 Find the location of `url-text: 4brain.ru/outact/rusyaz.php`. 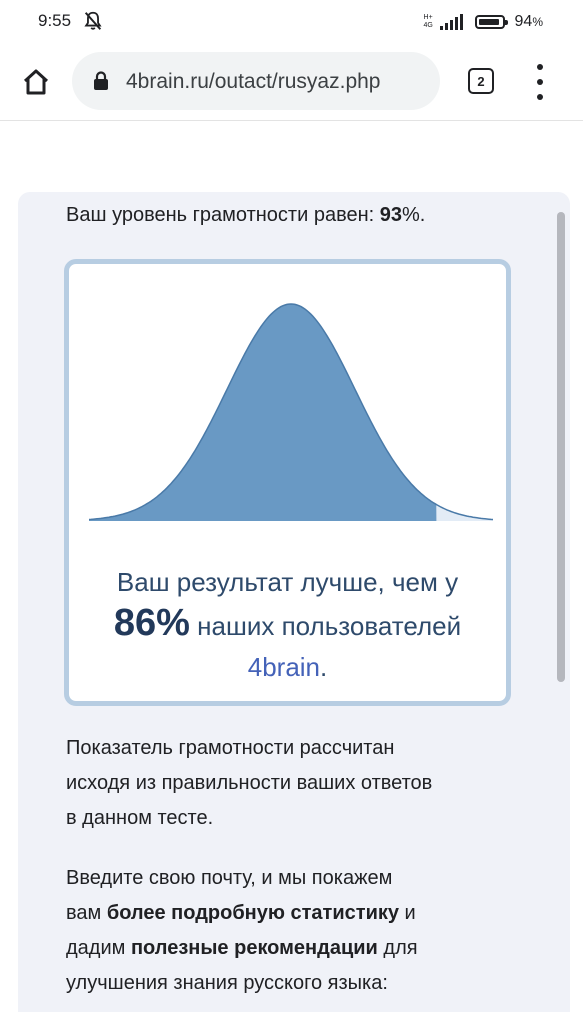

url-text: 4brain.ru/outact/rusyaz.php is located at coordinates (253, 81).